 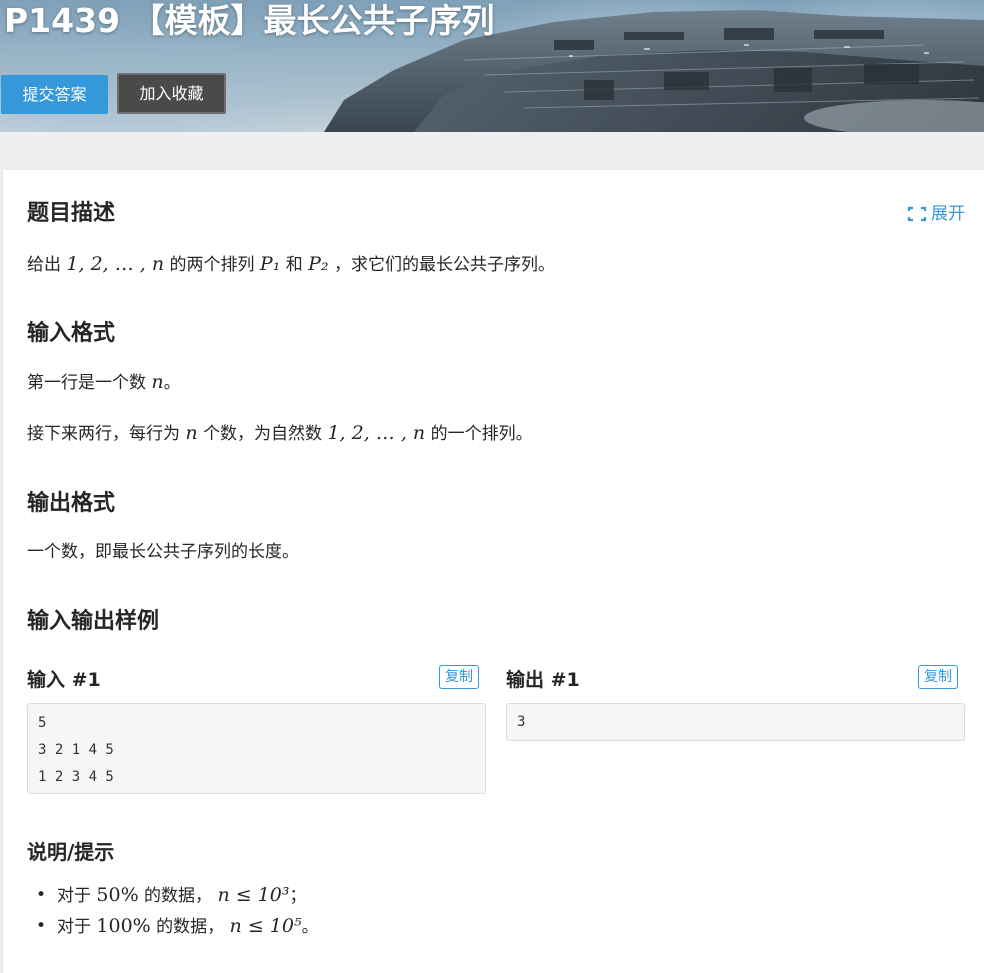 I want to click on expand-label: 展开, so click(x=948, y=214).